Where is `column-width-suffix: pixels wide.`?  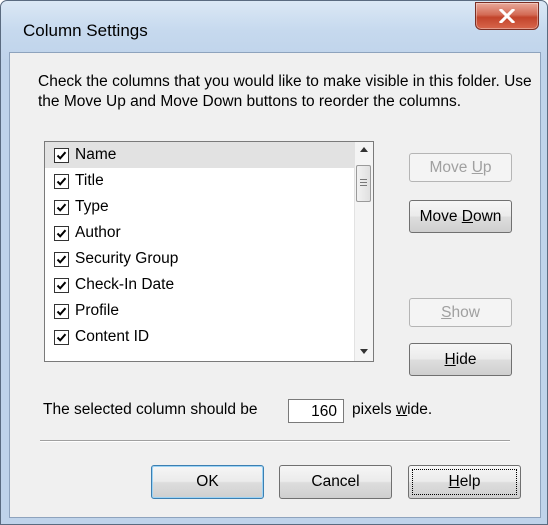 column-width-suffix: pixels wide. is located at coordinates (392, 409).